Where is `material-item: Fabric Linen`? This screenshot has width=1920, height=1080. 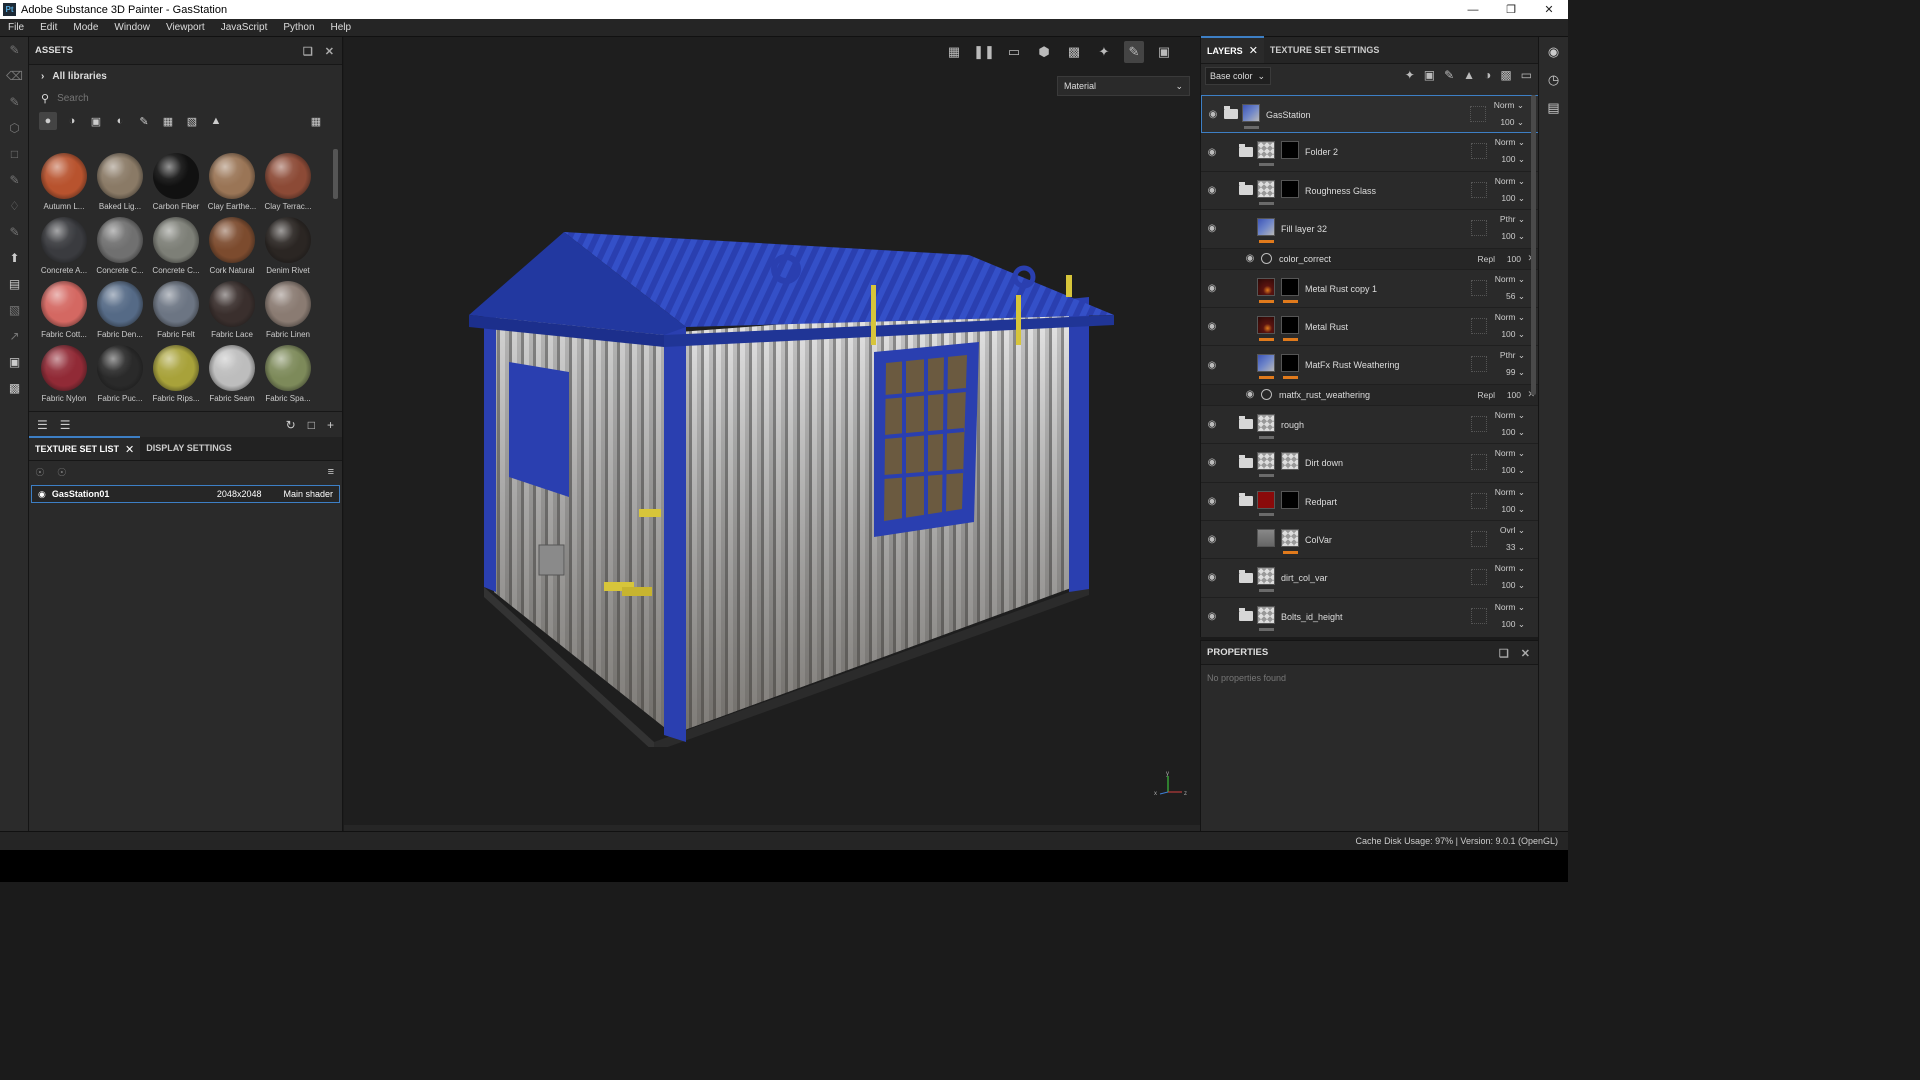
material-item: Fabric Linen is located at coordinates (288, 309).